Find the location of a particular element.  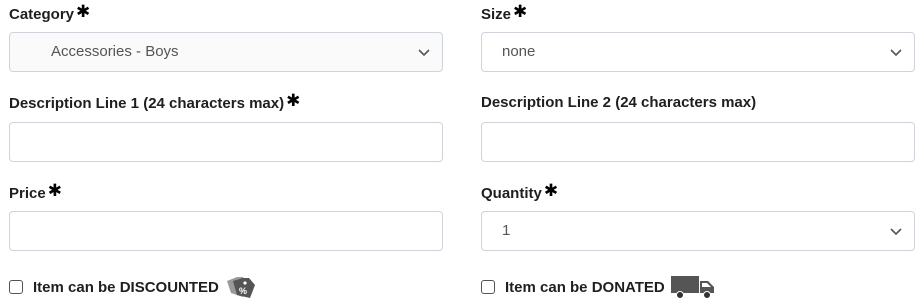

donate-checkbox is located at coordinates (488, 287).